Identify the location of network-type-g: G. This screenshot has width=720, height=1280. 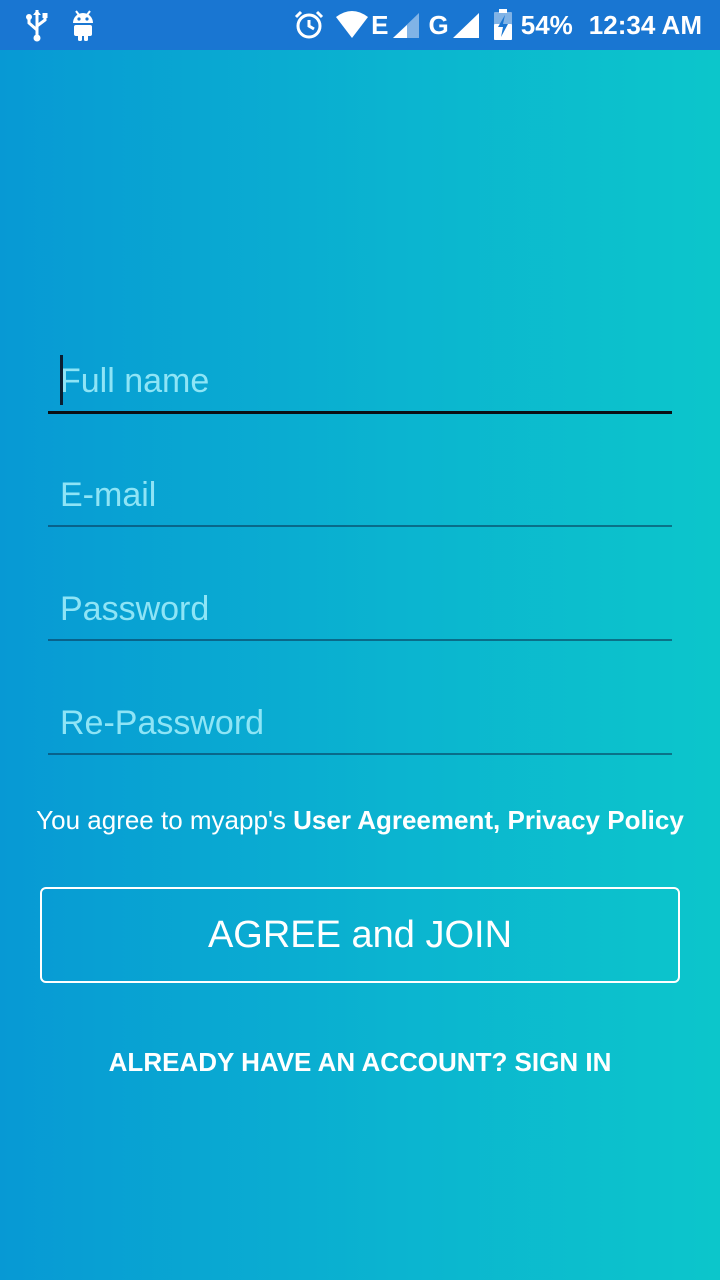
(438, 25).